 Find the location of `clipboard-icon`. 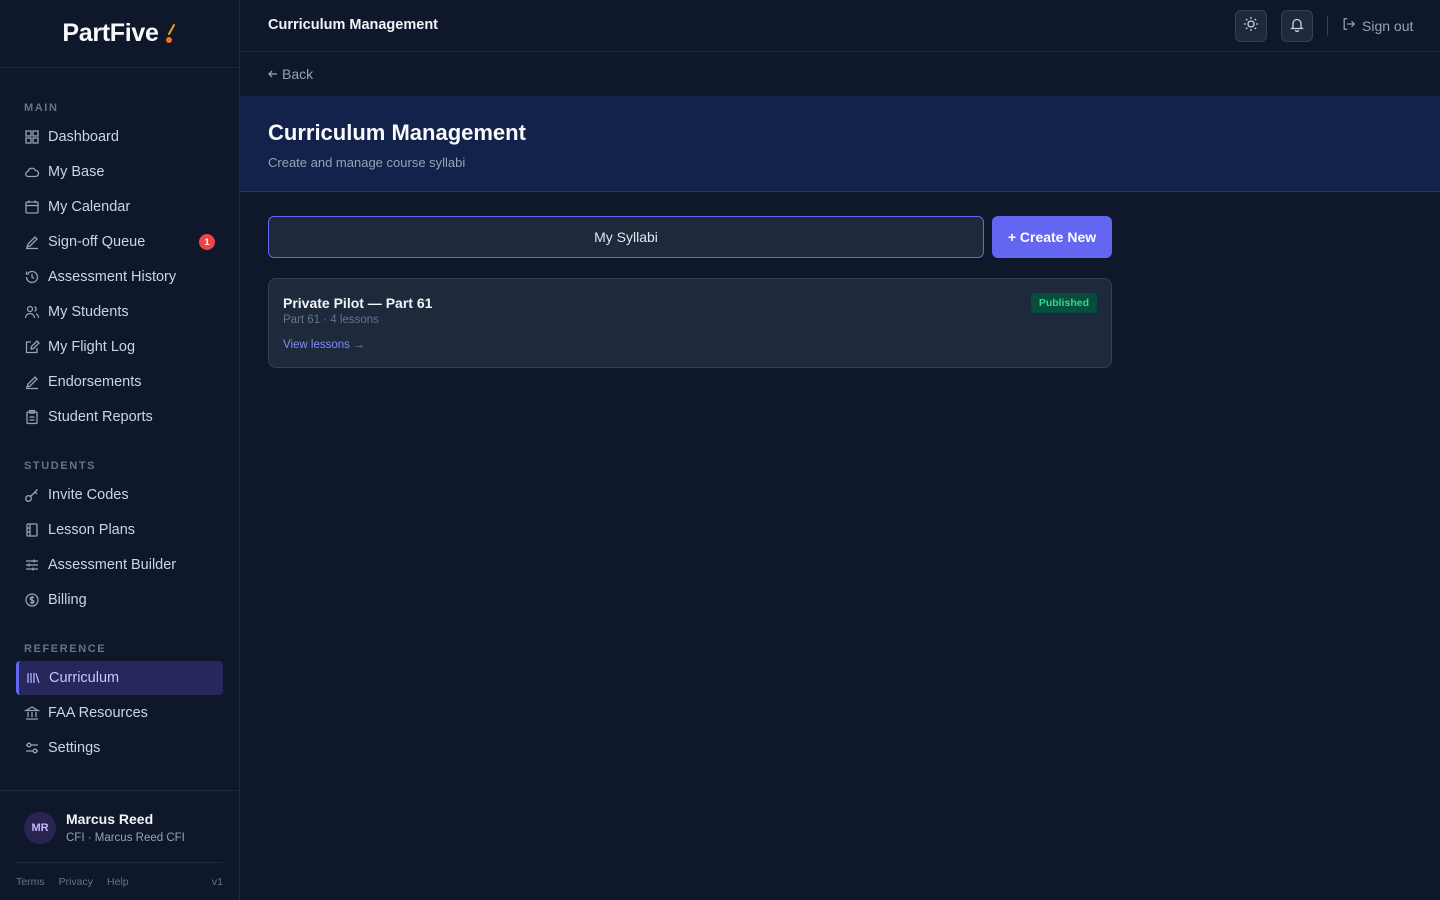

clipboard-icon is located at coordinates (32, 417).